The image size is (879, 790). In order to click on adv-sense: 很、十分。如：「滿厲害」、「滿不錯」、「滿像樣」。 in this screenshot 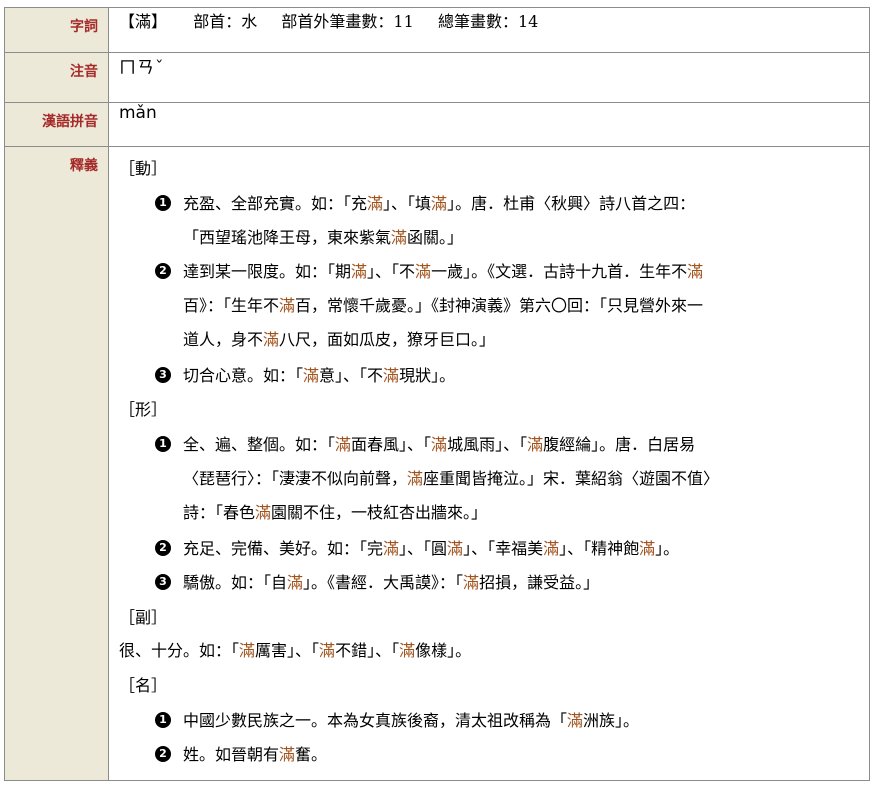, I will do `click(295, 650)`.